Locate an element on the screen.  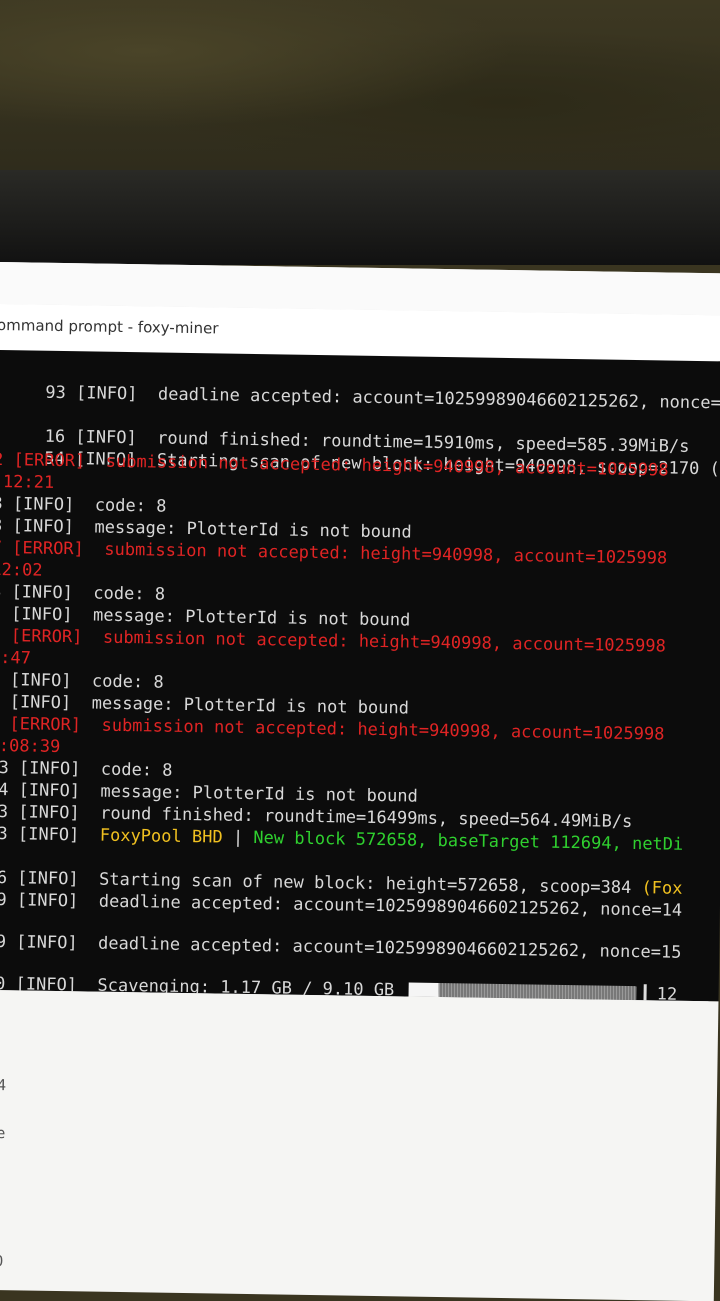
console-line: 023 [INFO] code: 8 is located at coordinates (86, 769).